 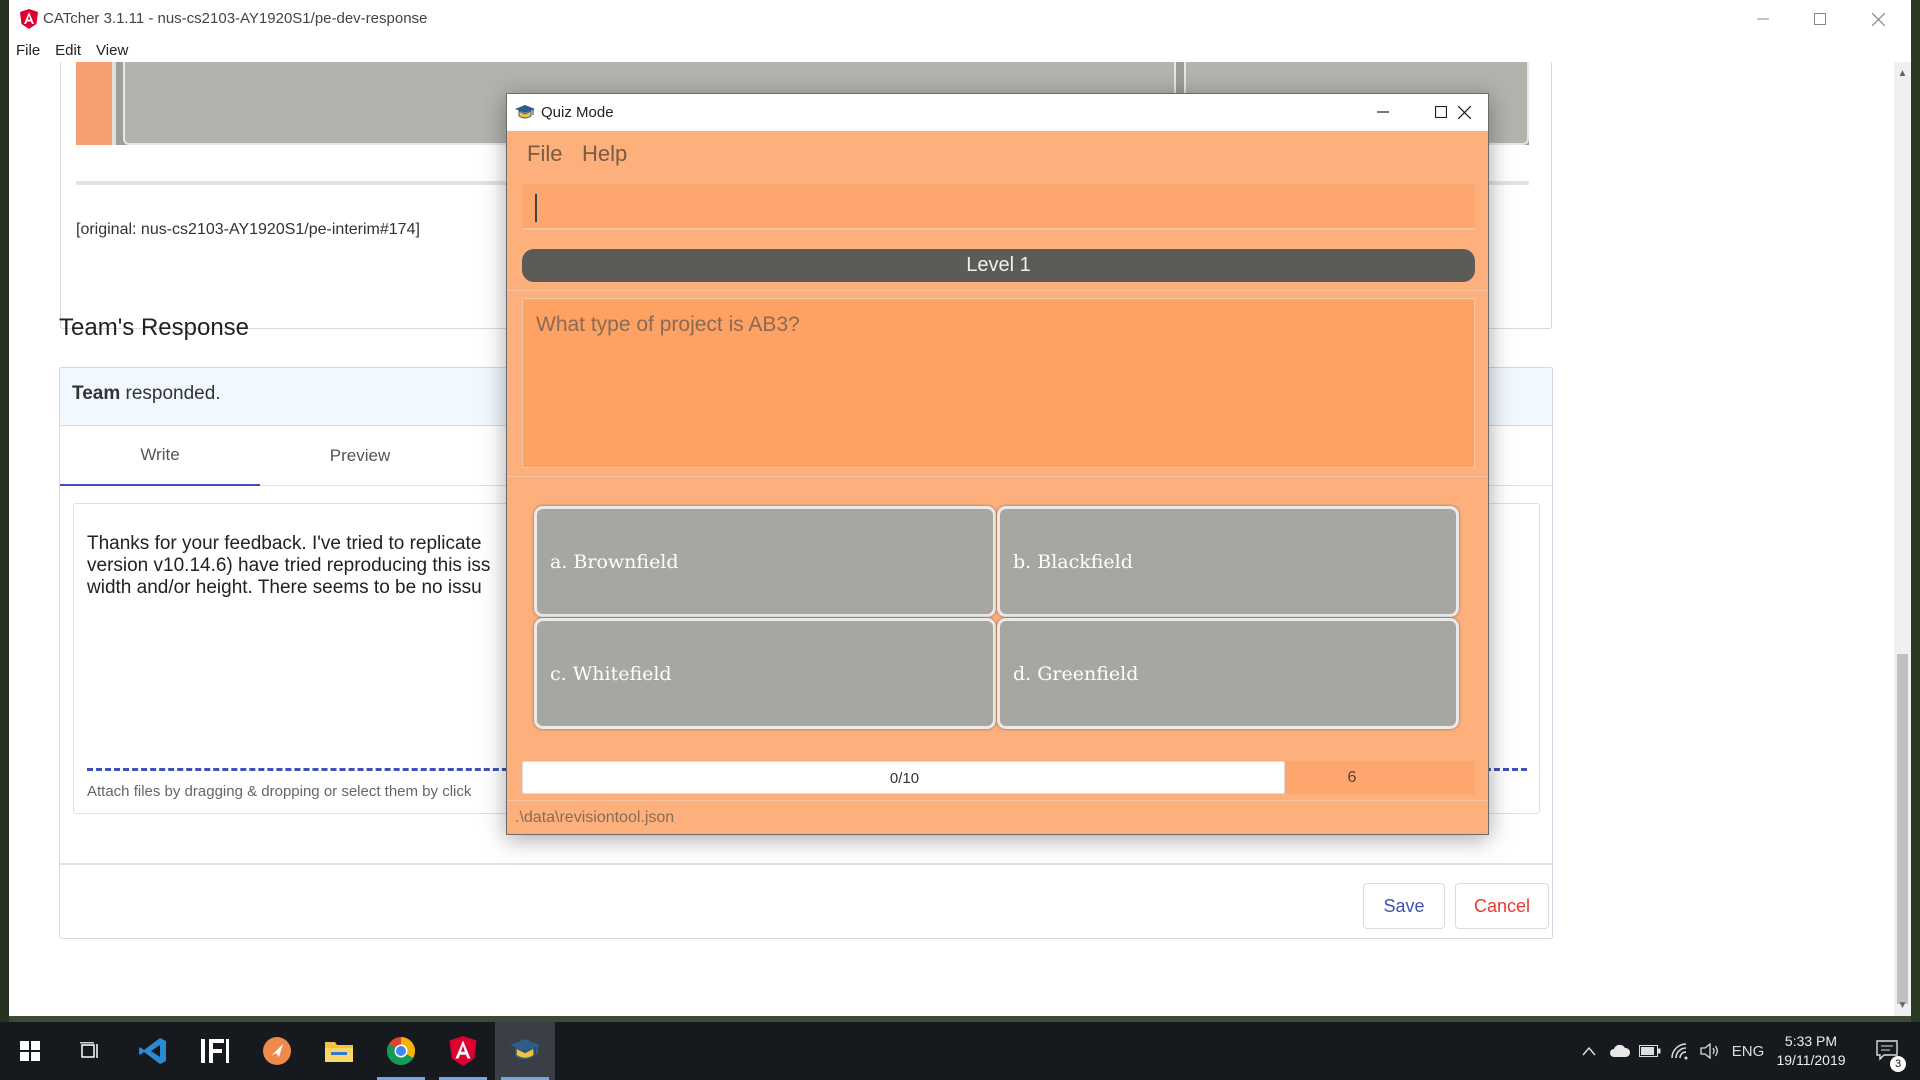 I want to click on progress-area: 0/10 6, so click(x=998, y=777).